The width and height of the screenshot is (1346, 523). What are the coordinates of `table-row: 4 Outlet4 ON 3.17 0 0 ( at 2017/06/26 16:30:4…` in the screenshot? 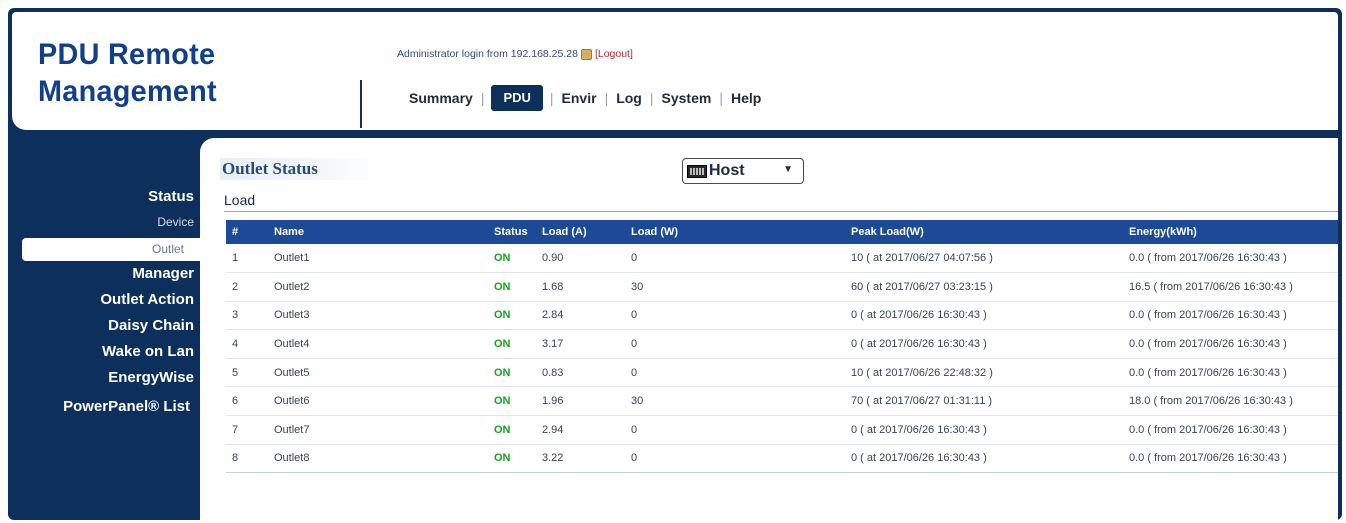 It's located at (782, 344).